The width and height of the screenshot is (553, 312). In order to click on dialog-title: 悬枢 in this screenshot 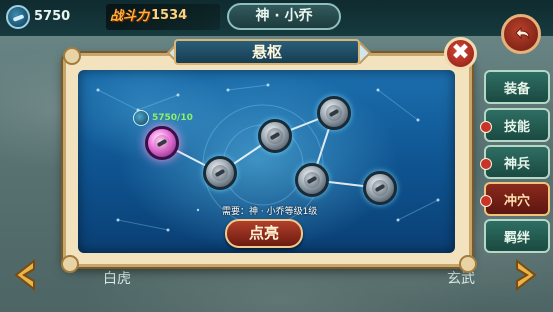, I will do `click(267, 52)`.